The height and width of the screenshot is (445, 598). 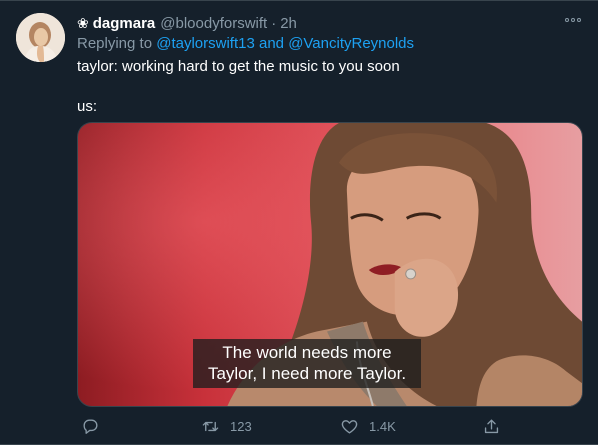 I want to click on avatar, so click(x=40, y=37).